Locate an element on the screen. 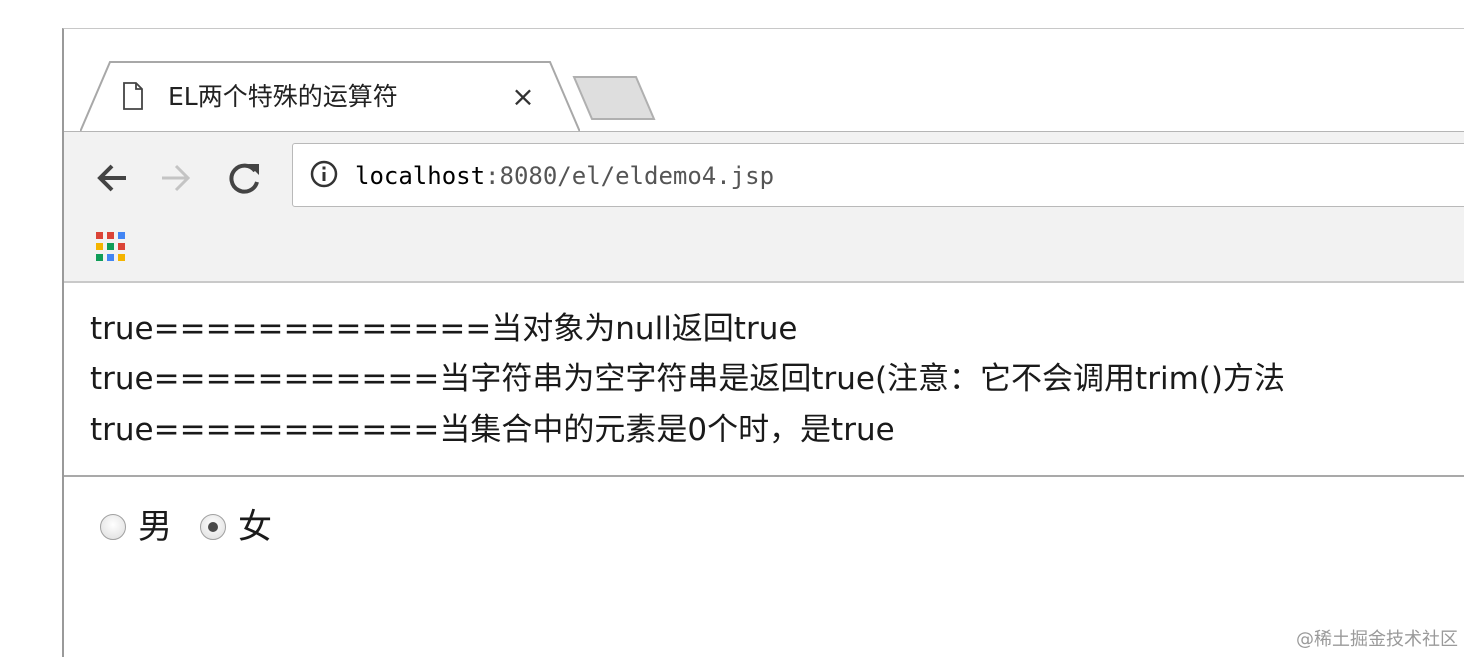 This screenshot has height=657, width=1464. back-arrow-icon is located at coordinates (111, 178).